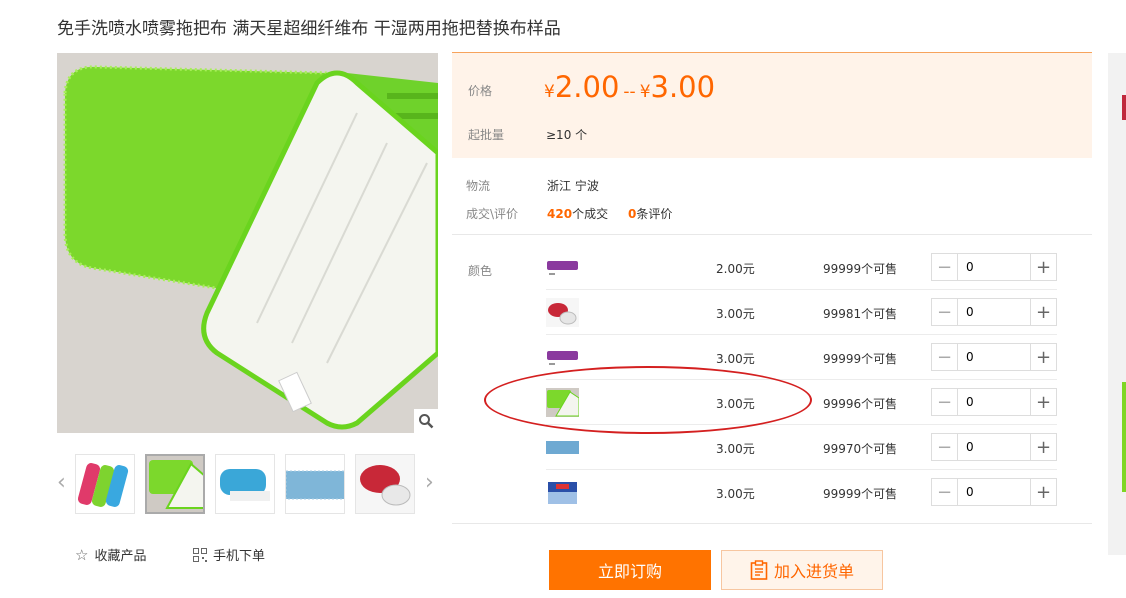  I want to click on deals-suffix: 个成交, so click(590, 214).